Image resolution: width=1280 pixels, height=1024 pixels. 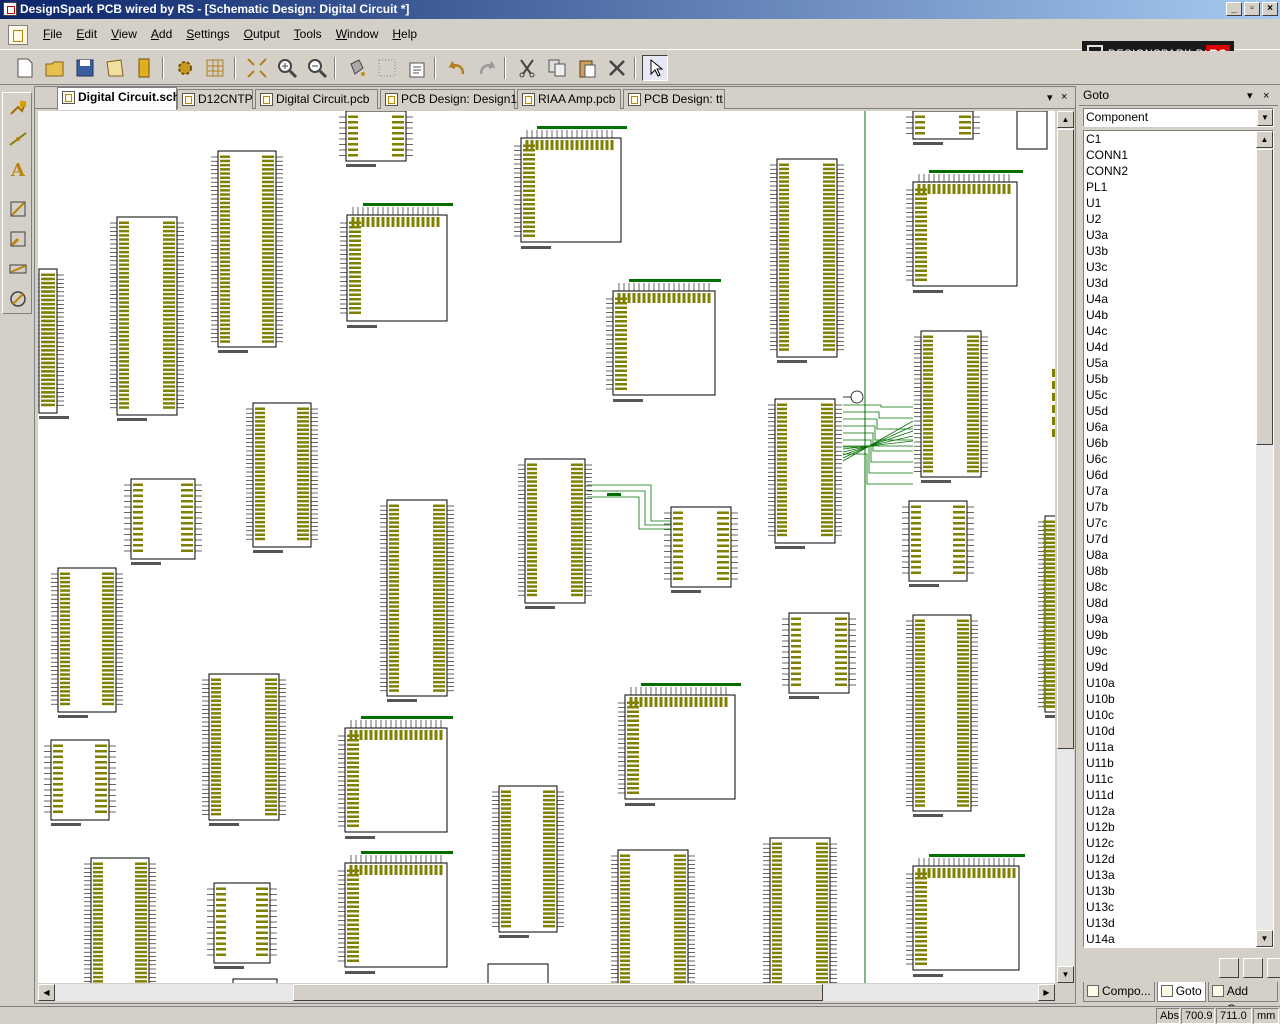 What do you see at coordinates (1178, 395) in the screenshot?
I see `component-list-item: U5c` at bounding box center [1178, 395].